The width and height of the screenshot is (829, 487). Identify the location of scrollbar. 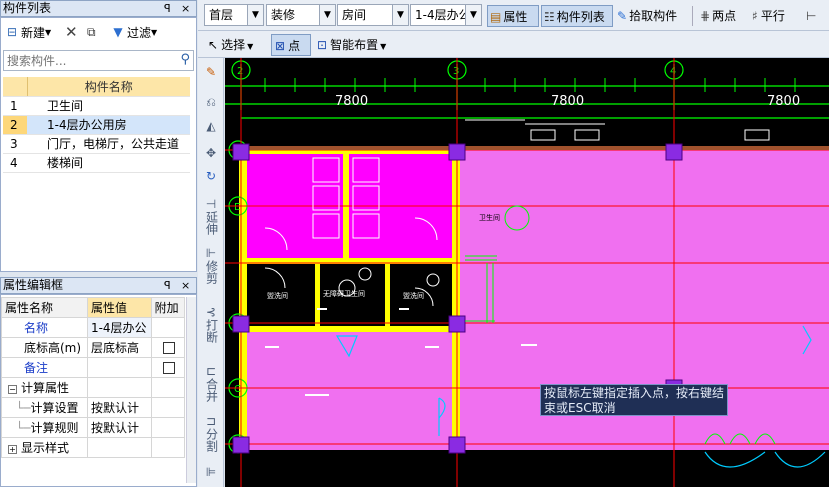
(191, 390).